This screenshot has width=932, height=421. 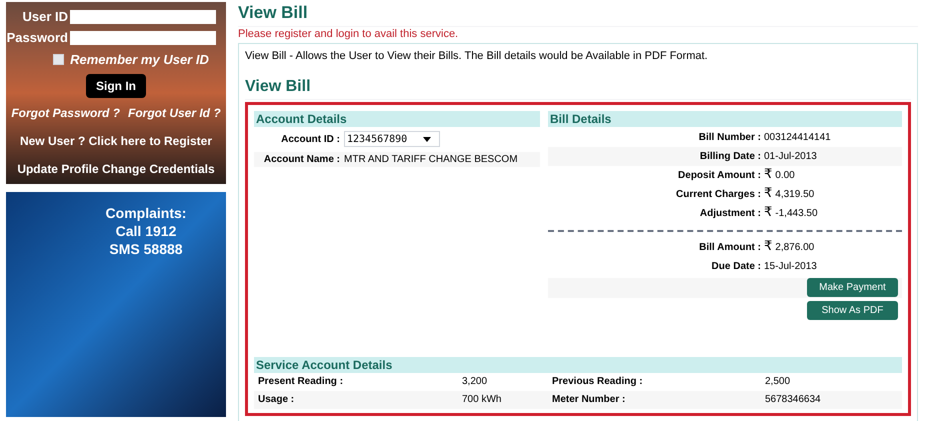 I want to click on field-label: Usage :, so click(x=276, y=400).